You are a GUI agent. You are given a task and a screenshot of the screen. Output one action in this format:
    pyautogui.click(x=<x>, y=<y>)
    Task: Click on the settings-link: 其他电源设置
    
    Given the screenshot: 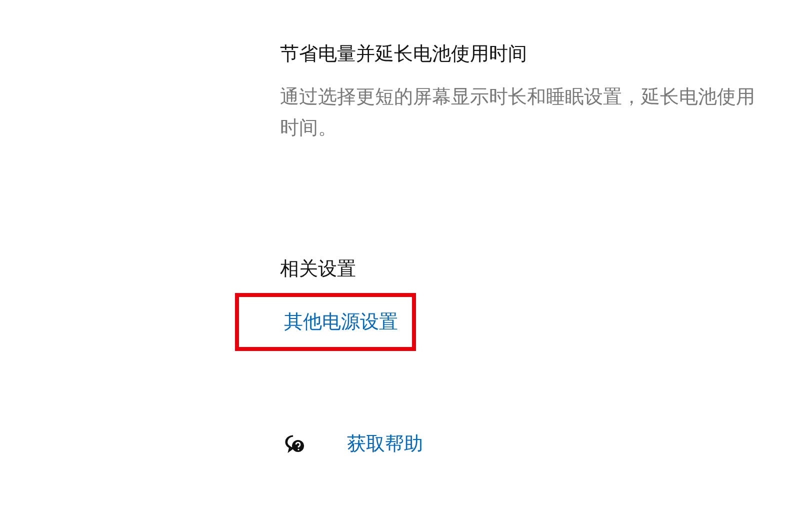 What is the action you would take?
    pyautogui.click(x=341, y=322)
    